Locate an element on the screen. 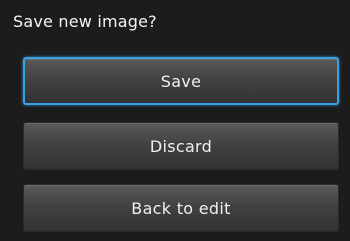 The image size is (350, 241). dialog-prompt: Save new image? is located at coordinates (85, 21).